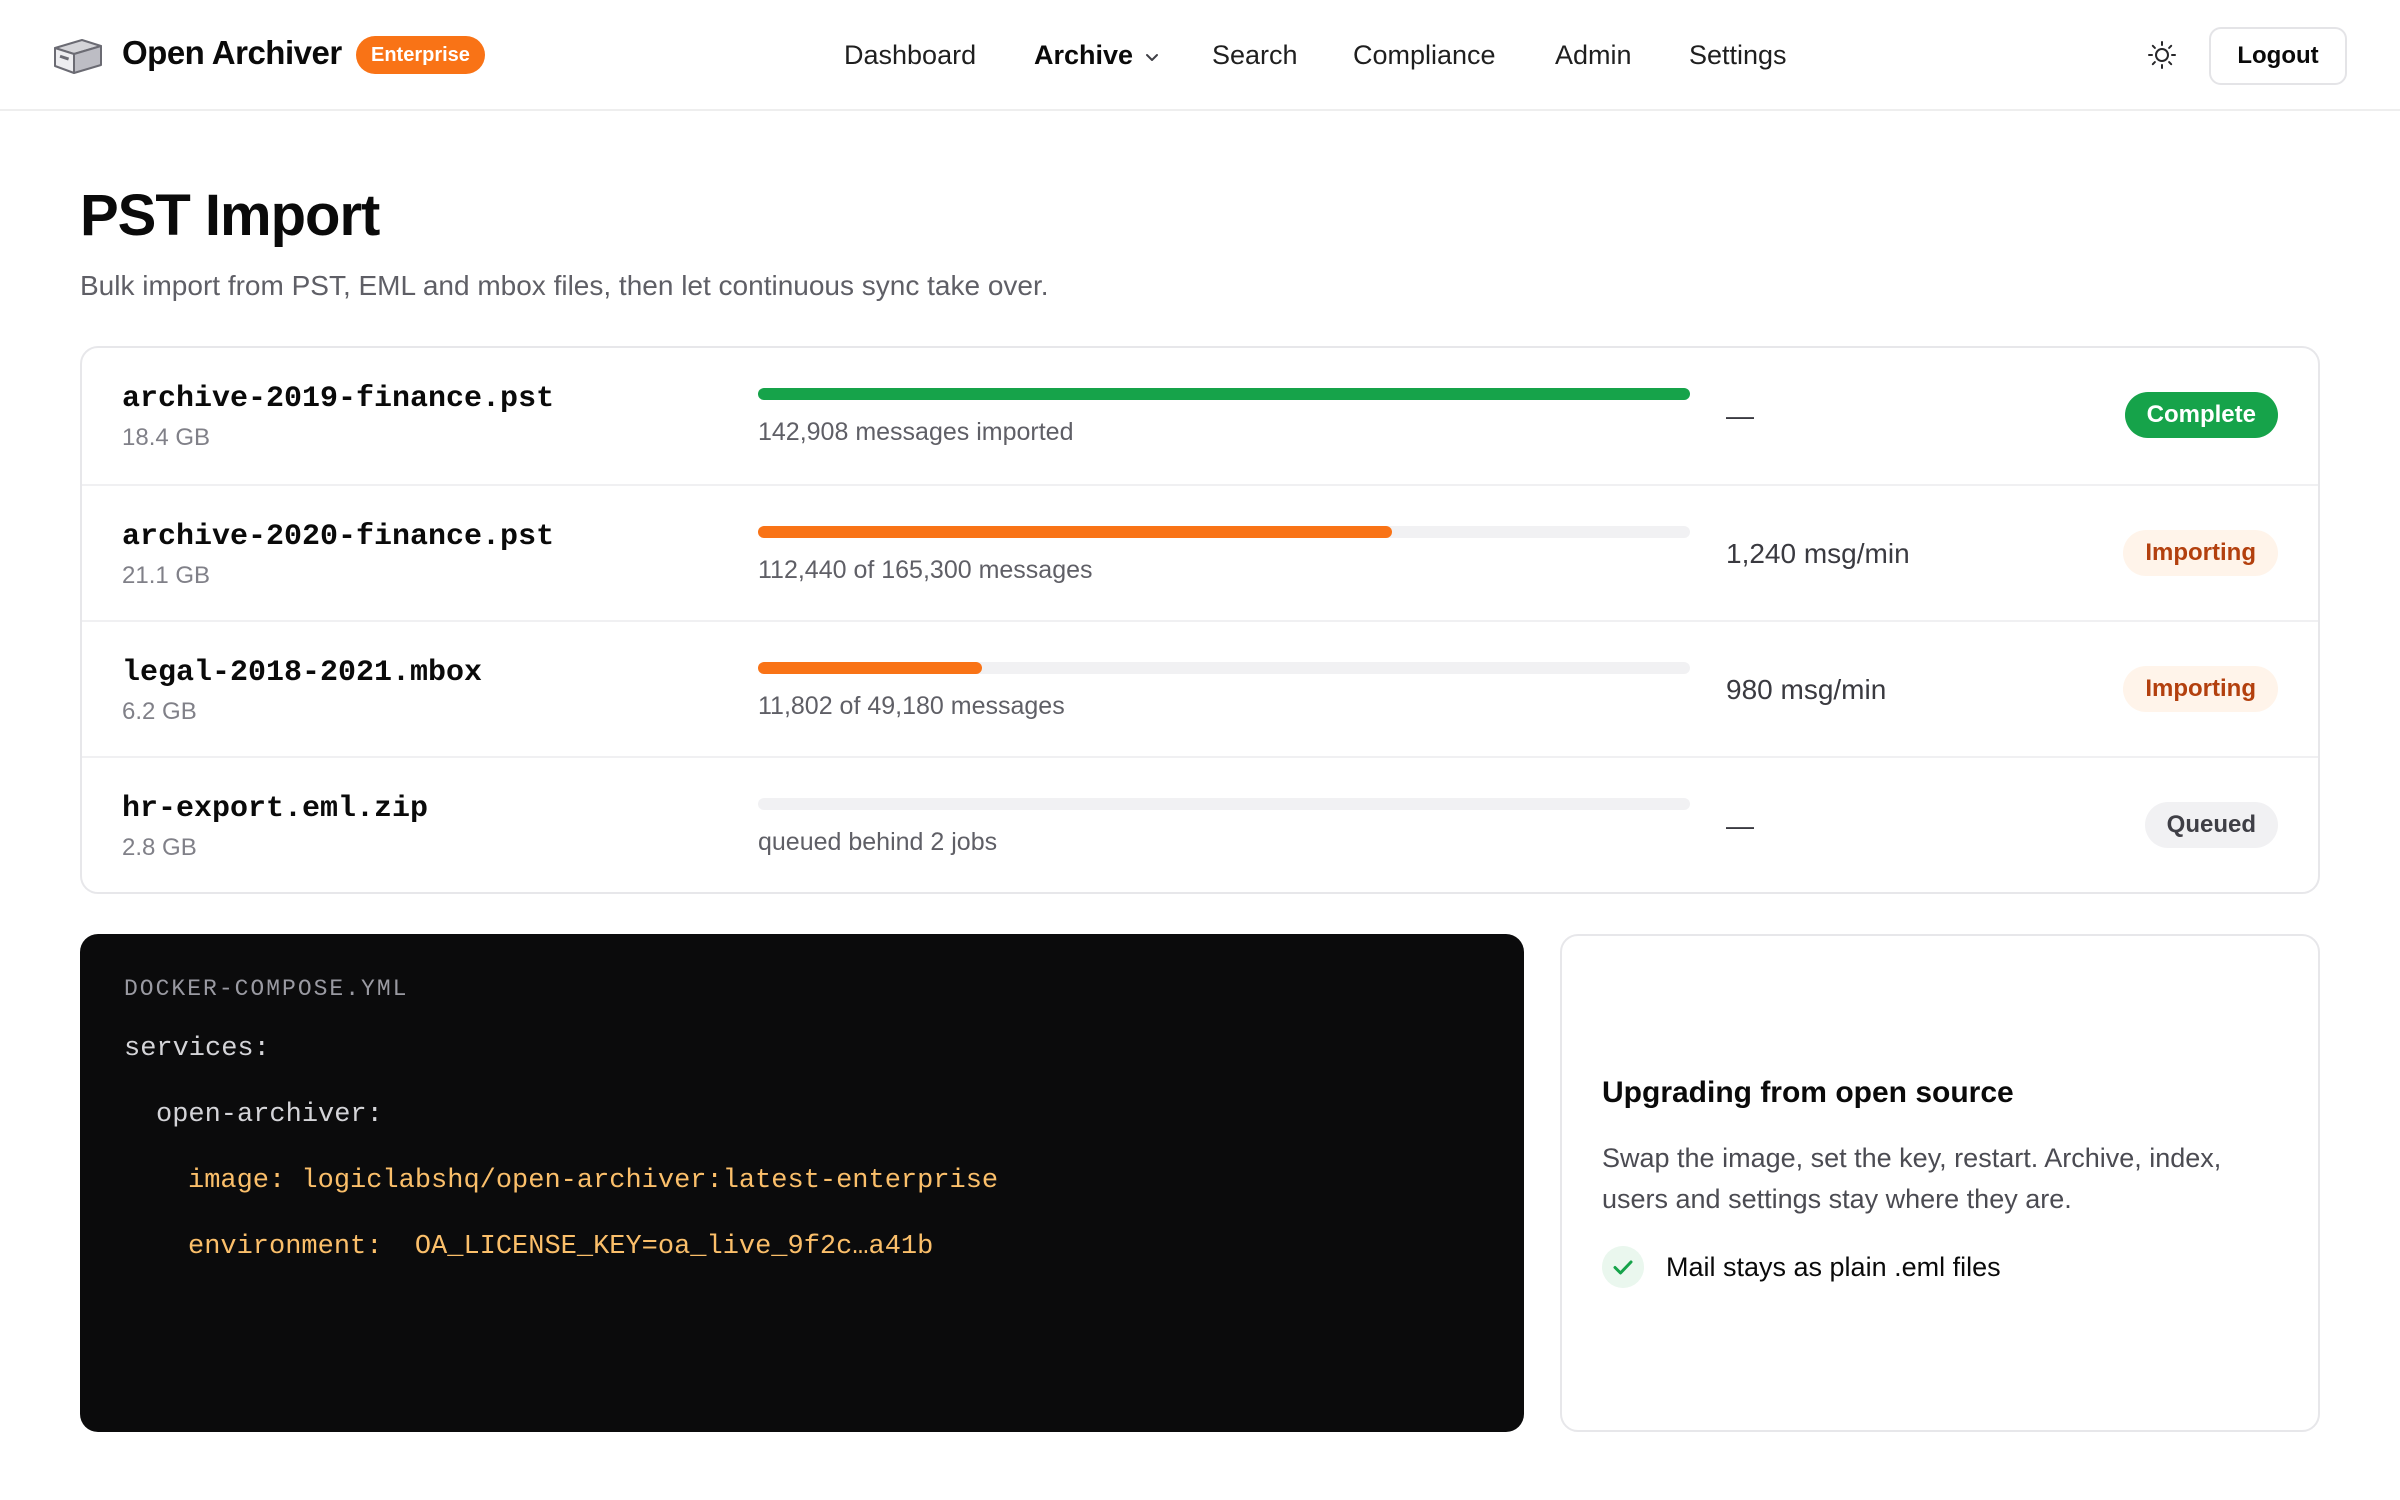  I want to click on nav-archive: Archive, so click(1096, 55).